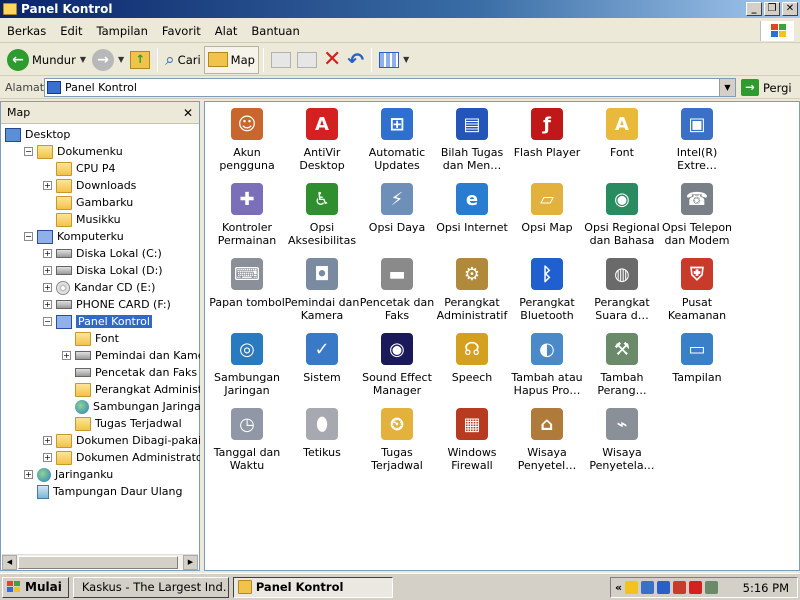  What do you see at coordinates (121, 31) in the screenshot?
I see `menu-tampilan: Tampilan` at bounding box center [121, 31].